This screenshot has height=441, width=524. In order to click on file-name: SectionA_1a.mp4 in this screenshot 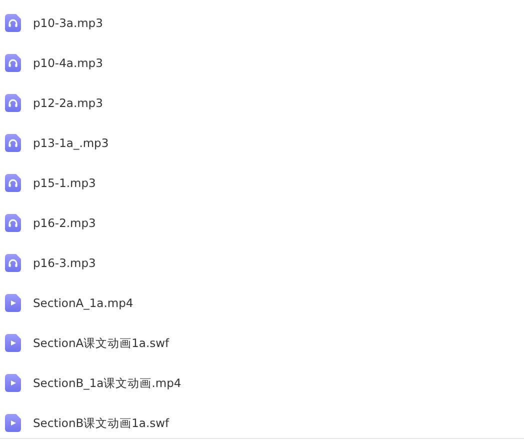, I will do `click(83, 303)`.